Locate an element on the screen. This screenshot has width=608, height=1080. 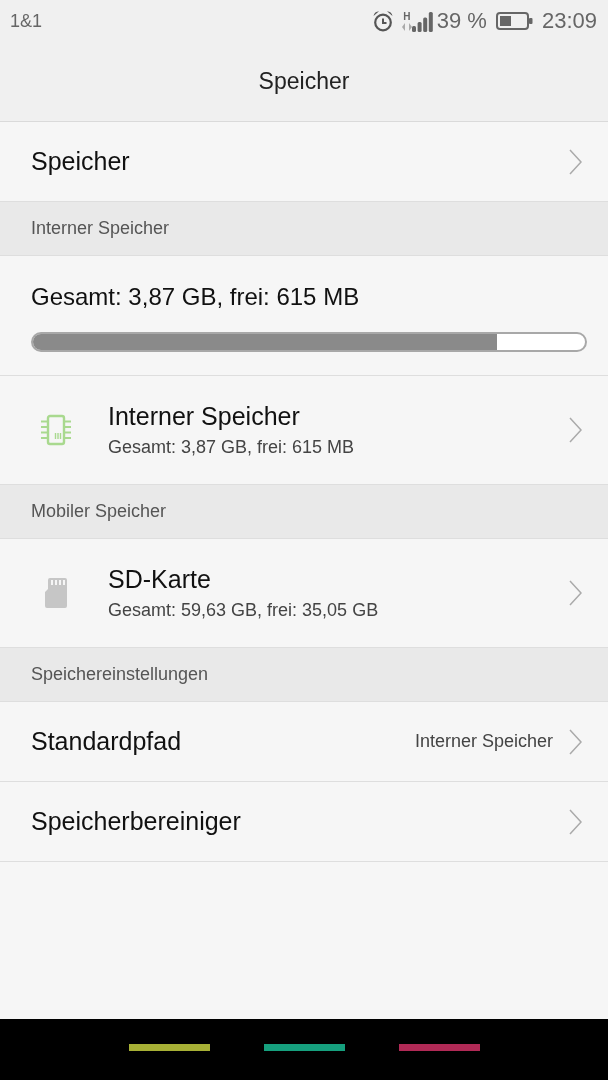
item-title: SD-Karte is located at coordinates (159, 579).